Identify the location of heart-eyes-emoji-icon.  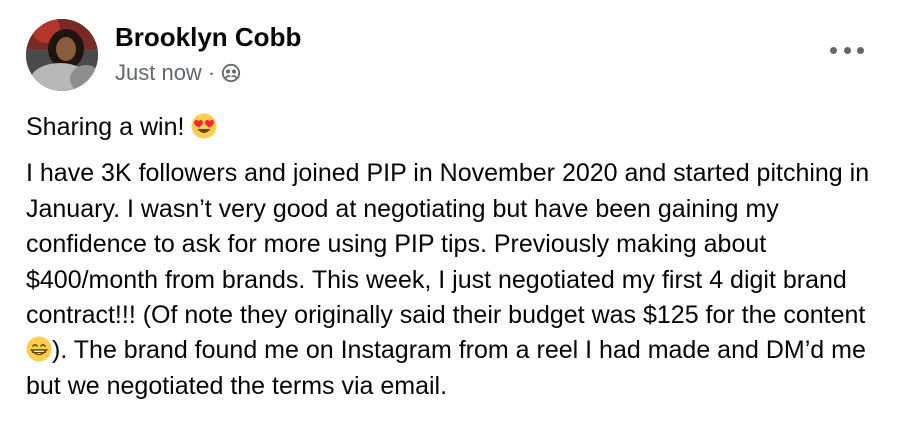
(204, 126).